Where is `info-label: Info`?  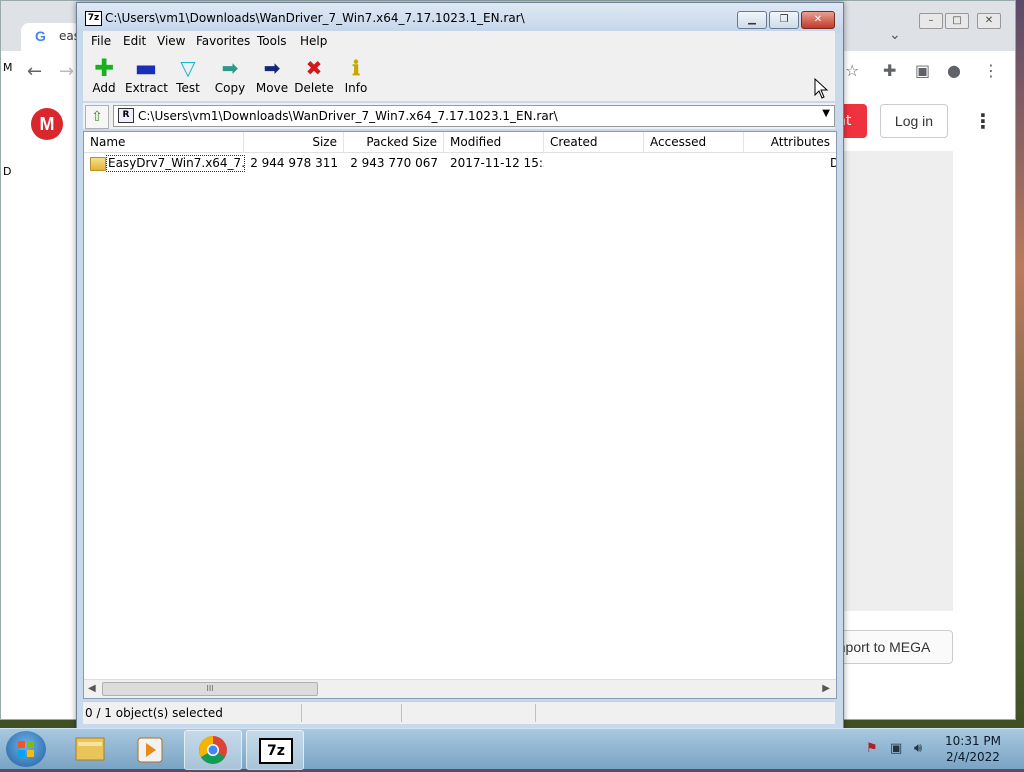
info-label: Info is located at coordinates (356, 88).